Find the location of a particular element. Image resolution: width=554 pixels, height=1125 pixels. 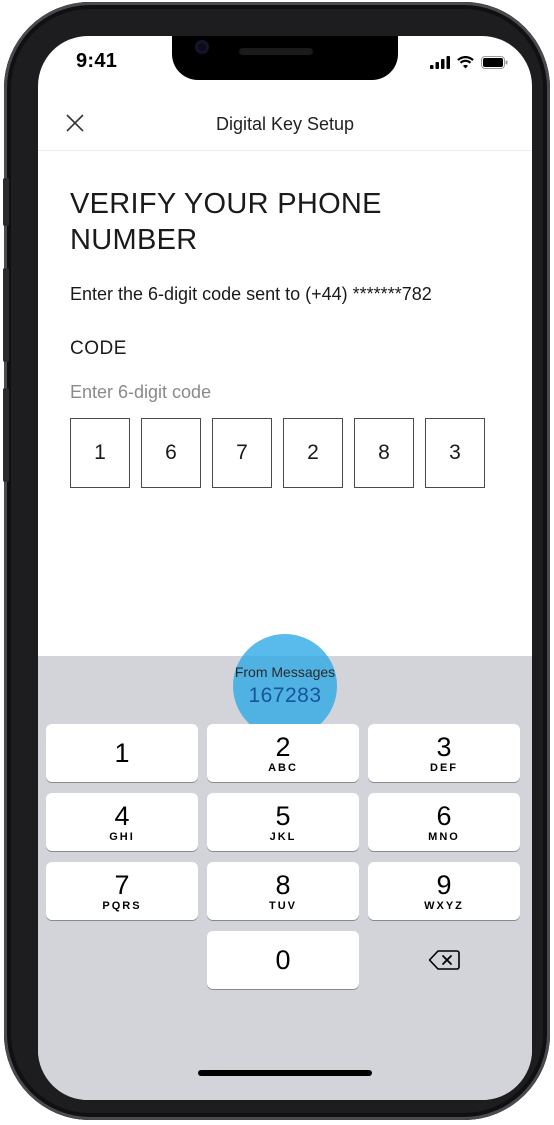

suggestion-code: 167283 is located at coordinates (285, 695).